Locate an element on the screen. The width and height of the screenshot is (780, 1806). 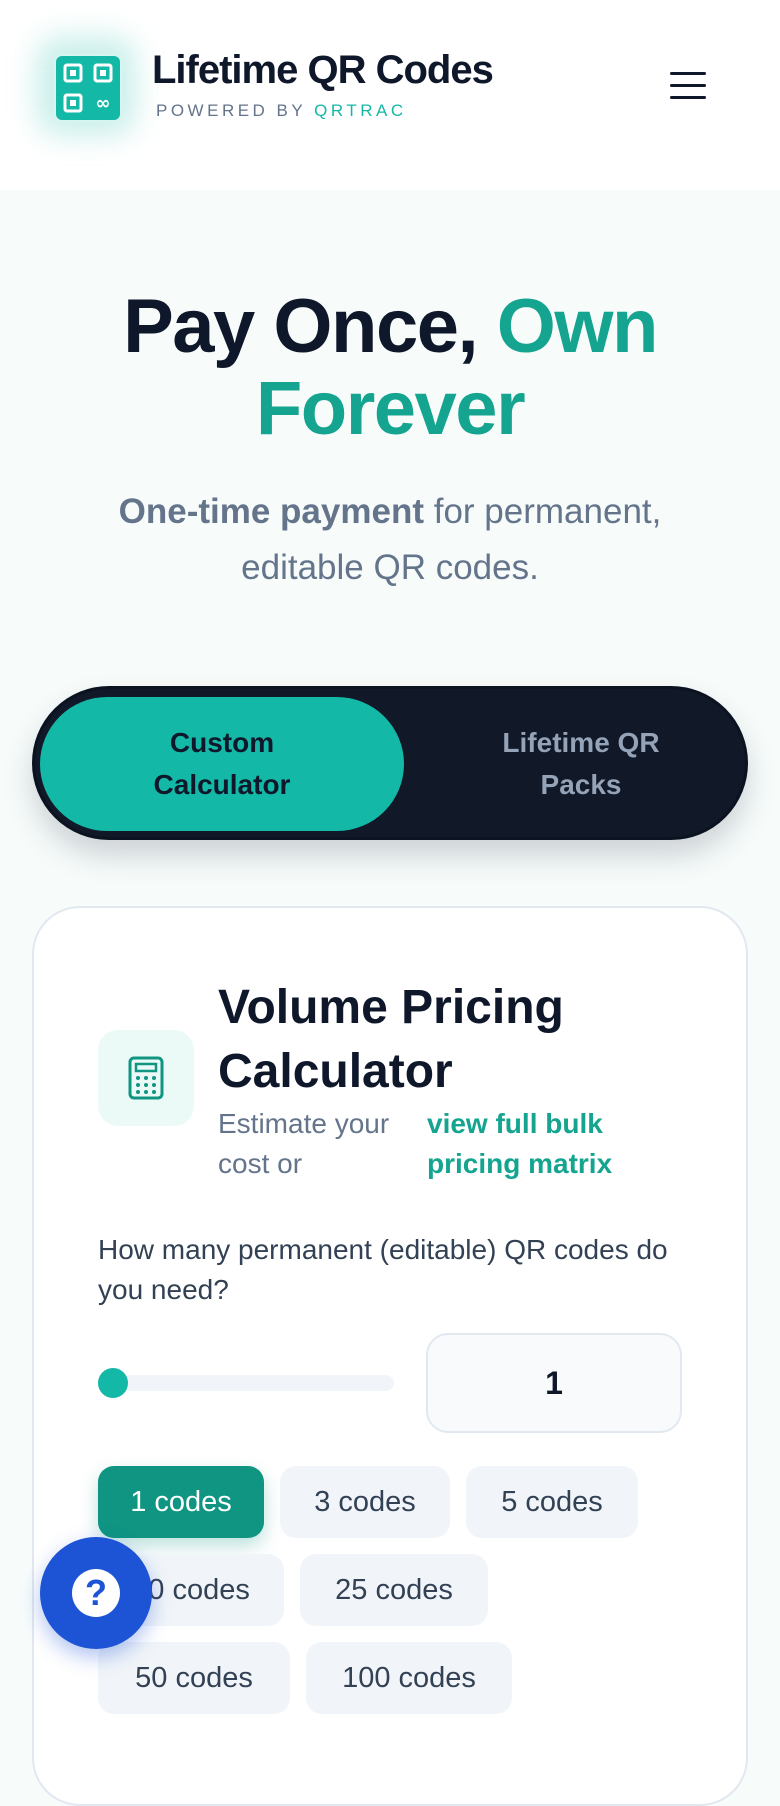
powered-by: POWERED BY QRTRAC is located at coordinates (281, 111).